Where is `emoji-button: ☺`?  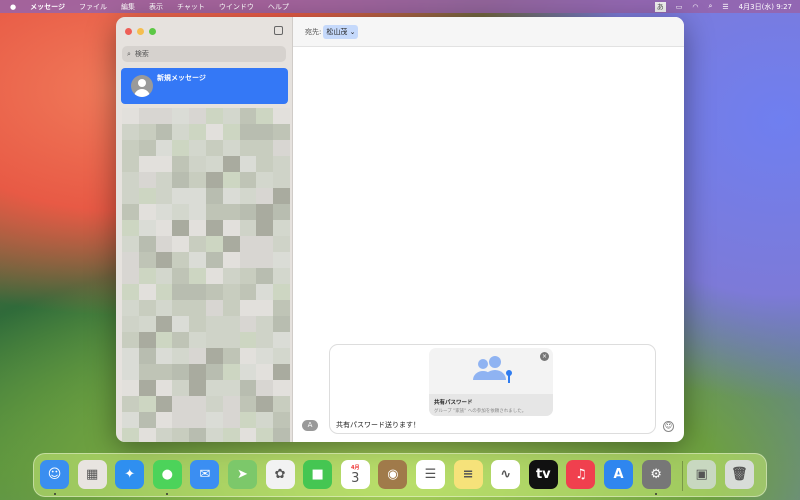 emoji-button: ☺ is located at coordinates (668, 426).